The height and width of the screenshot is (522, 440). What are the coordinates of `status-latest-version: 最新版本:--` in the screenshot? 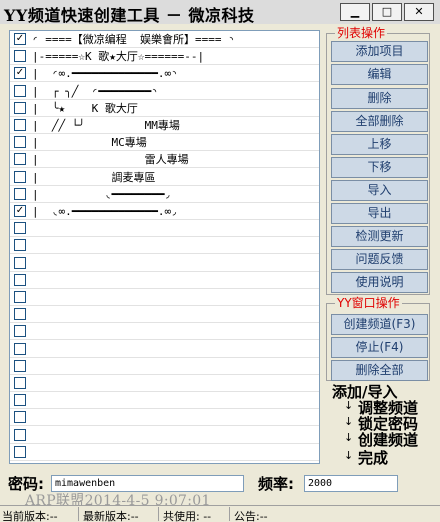 It's located at (111, 516).